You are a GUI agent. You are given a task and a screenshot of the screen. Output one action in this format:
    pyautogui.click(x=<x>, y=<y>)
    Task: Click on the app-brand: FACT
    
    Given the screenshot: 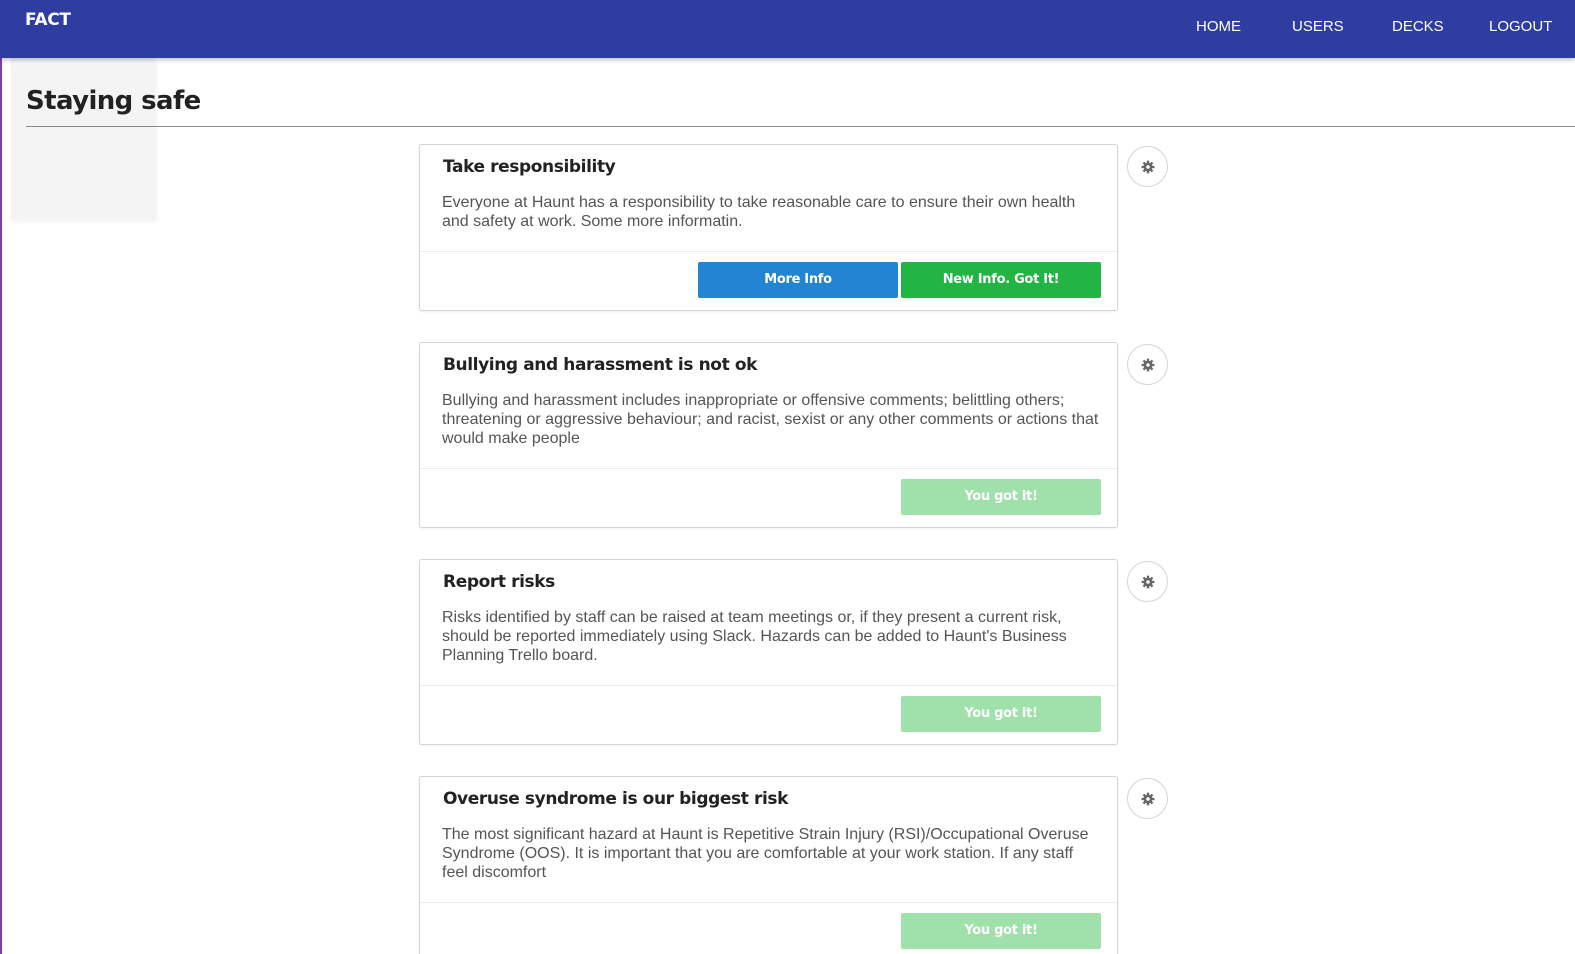 What is the action you would take?
    pyautogui.click(x=48, y=20)
    